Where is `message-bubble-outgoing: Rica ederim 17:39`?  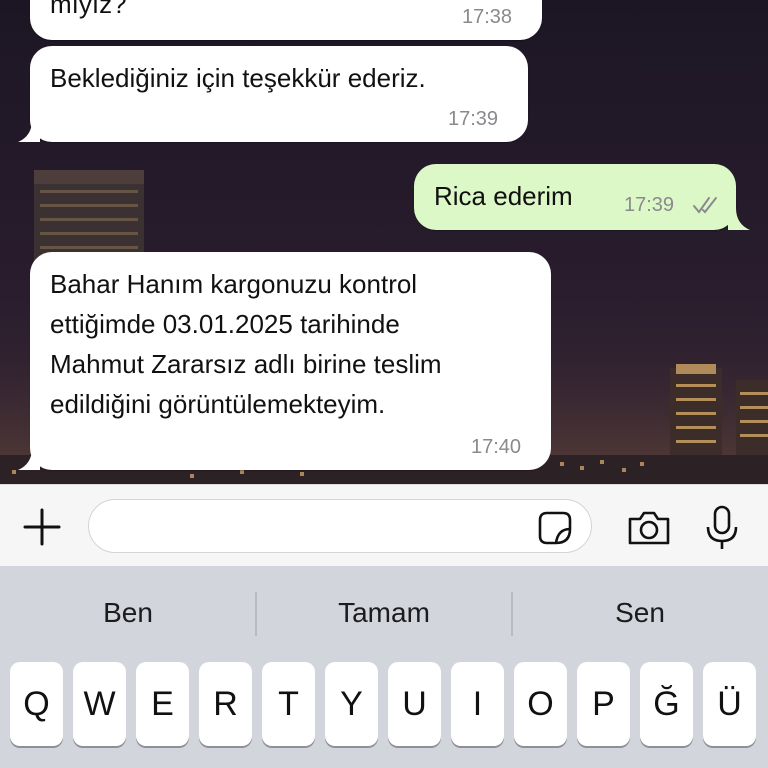
message-bubble-outgoing: Rica ederim 17:39 is located at coordinates (575, 197).